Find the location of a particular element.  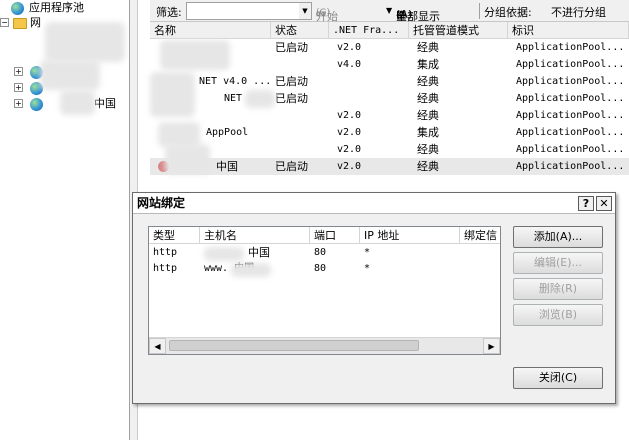

filter-input: ▼ is located at coordinates (249, 11).